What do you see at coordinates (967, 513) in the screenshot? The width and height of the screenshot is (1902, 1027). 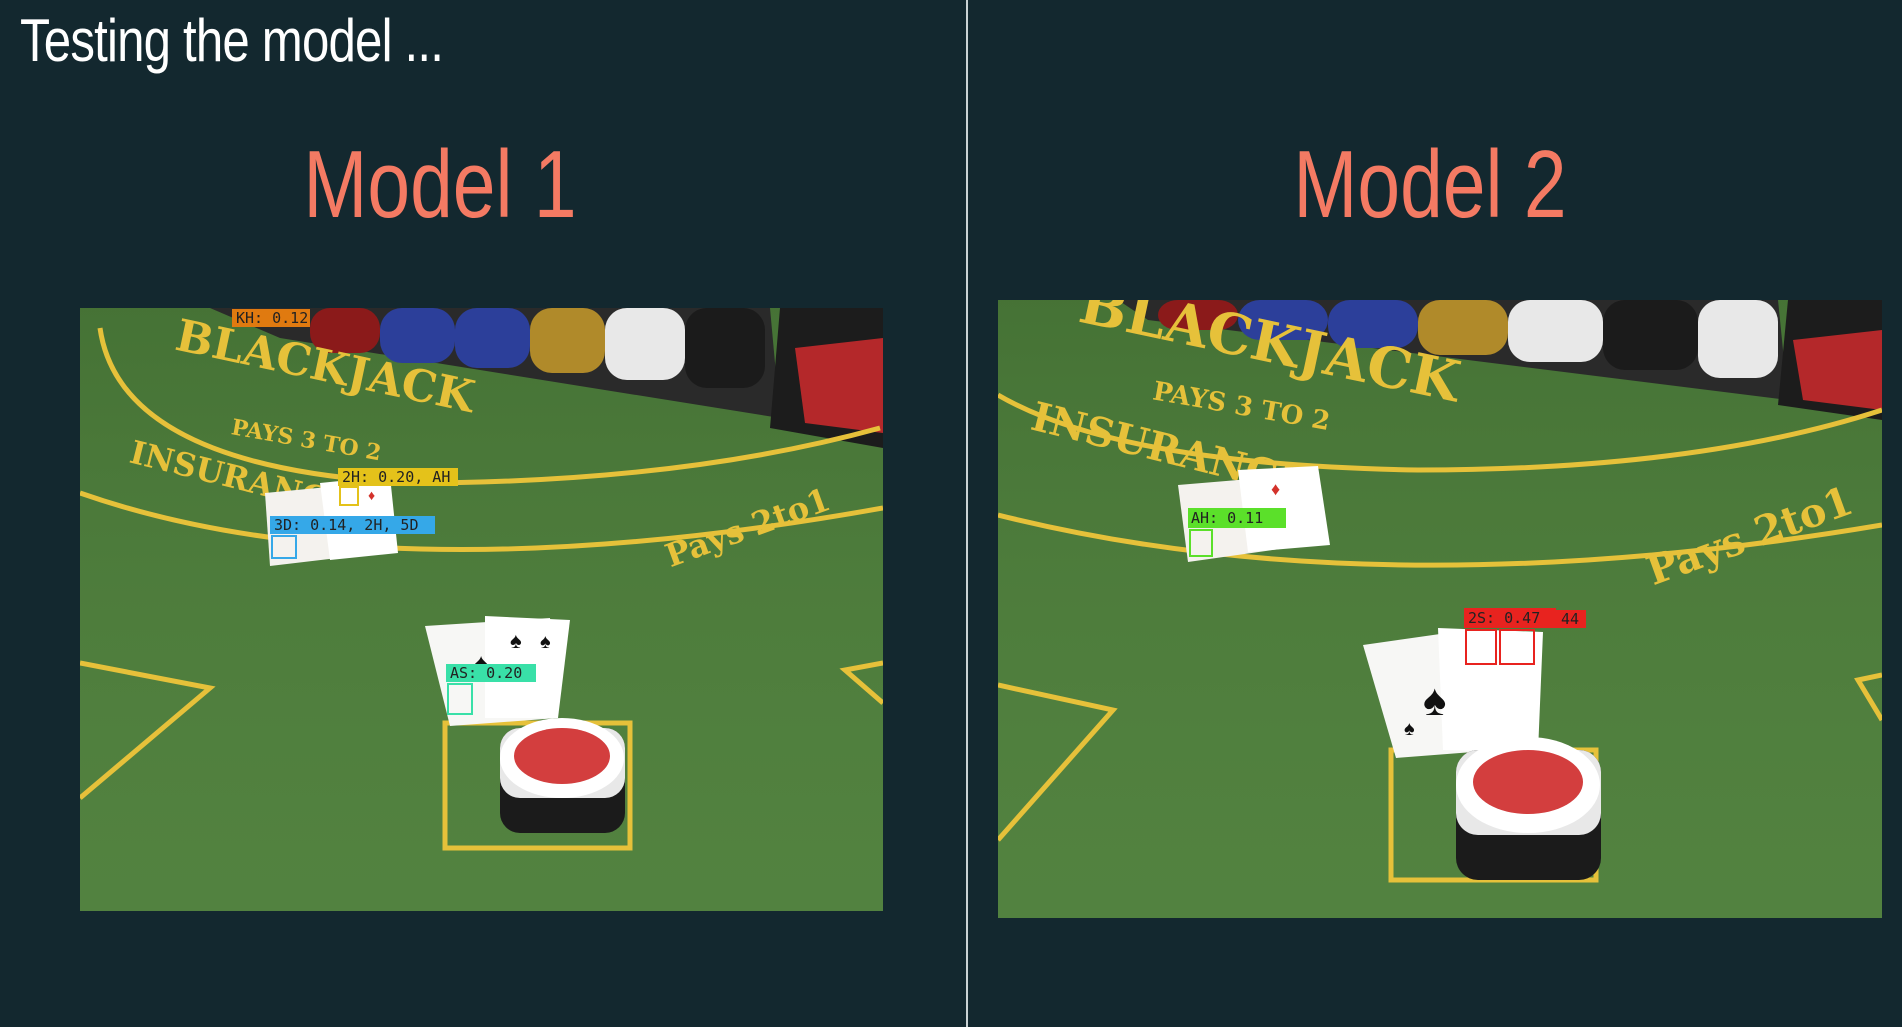 I see `vertical-divider` at bounding box center [967, 513].